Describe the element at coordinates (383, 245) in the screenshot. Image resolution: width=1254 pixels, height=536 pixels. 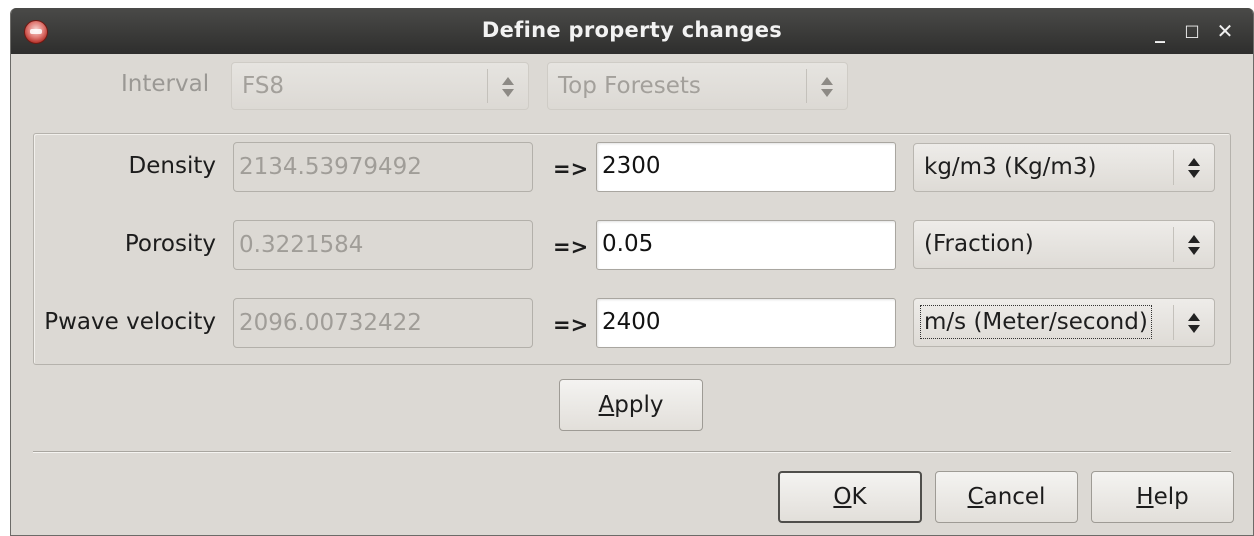
I see `porosity-current-field: 0.3221584` at that location.